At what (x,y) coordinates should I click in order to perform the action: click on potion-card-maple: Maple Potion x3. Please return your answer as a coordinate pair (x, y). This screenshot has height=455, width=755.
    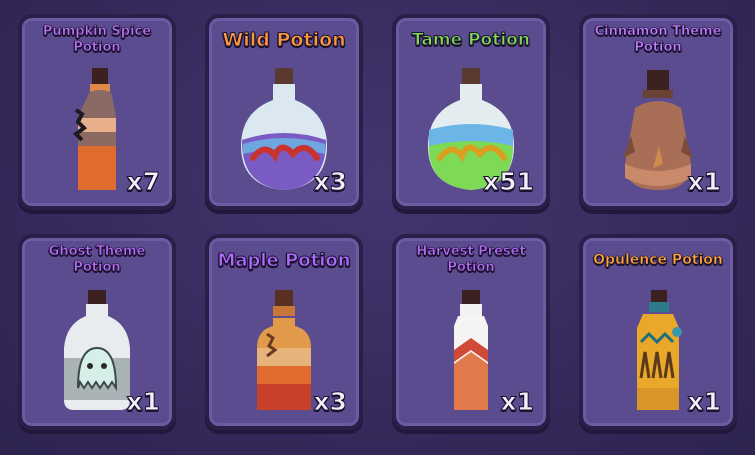
    Looking at the image, I should click on (284, 332).